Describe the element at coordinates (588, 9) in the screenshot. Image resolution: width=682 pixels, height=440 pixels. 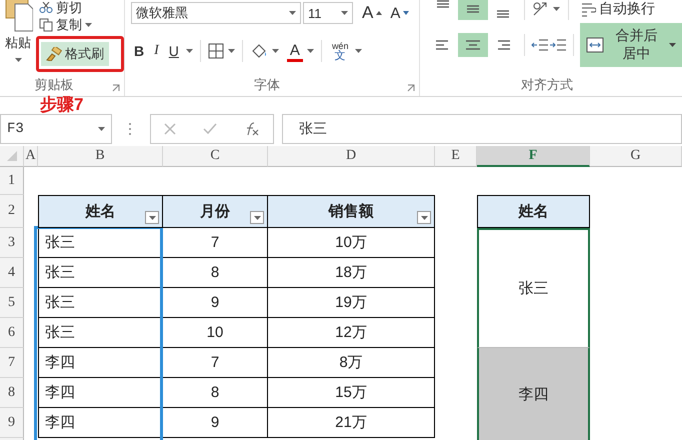
I see `wrap-text-icon` at that location.